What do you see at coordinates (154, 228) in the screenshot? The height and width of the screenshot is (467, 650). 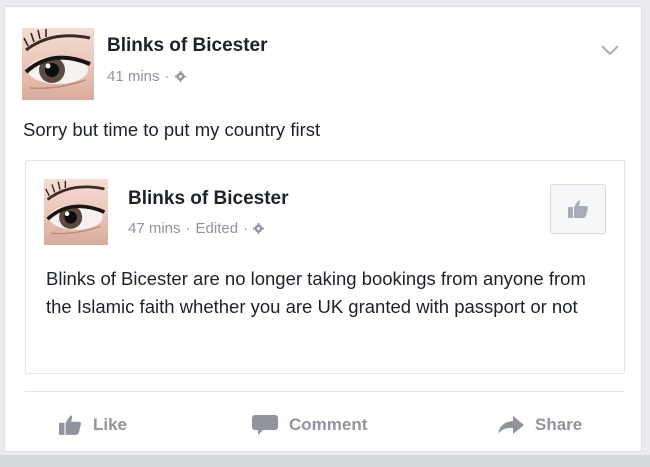 I see `shared-post-timestamp: 47 mins` at bounding box center [154, 228].